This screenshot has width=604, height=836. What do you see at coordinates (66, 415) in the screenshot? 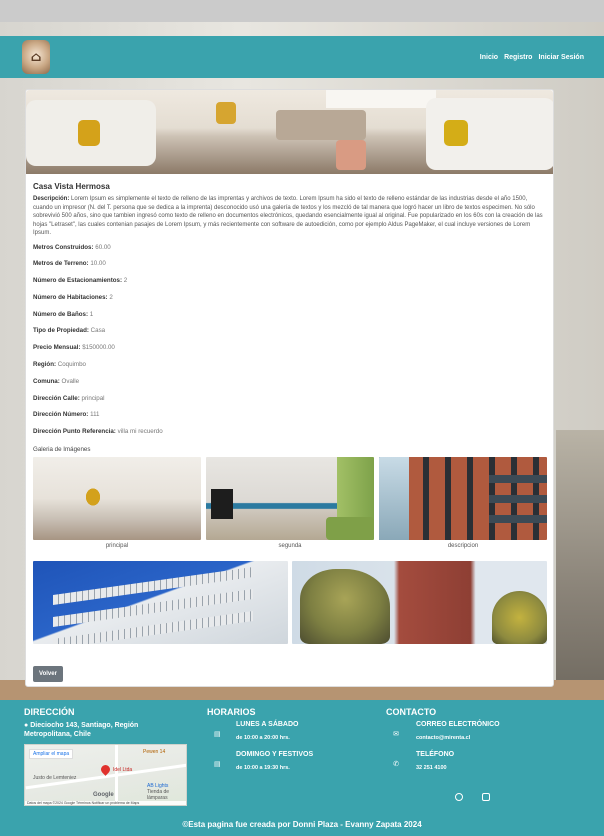
I see `field-direccion-numero: Dirección Número: 111` at bounding box center [66, 415].